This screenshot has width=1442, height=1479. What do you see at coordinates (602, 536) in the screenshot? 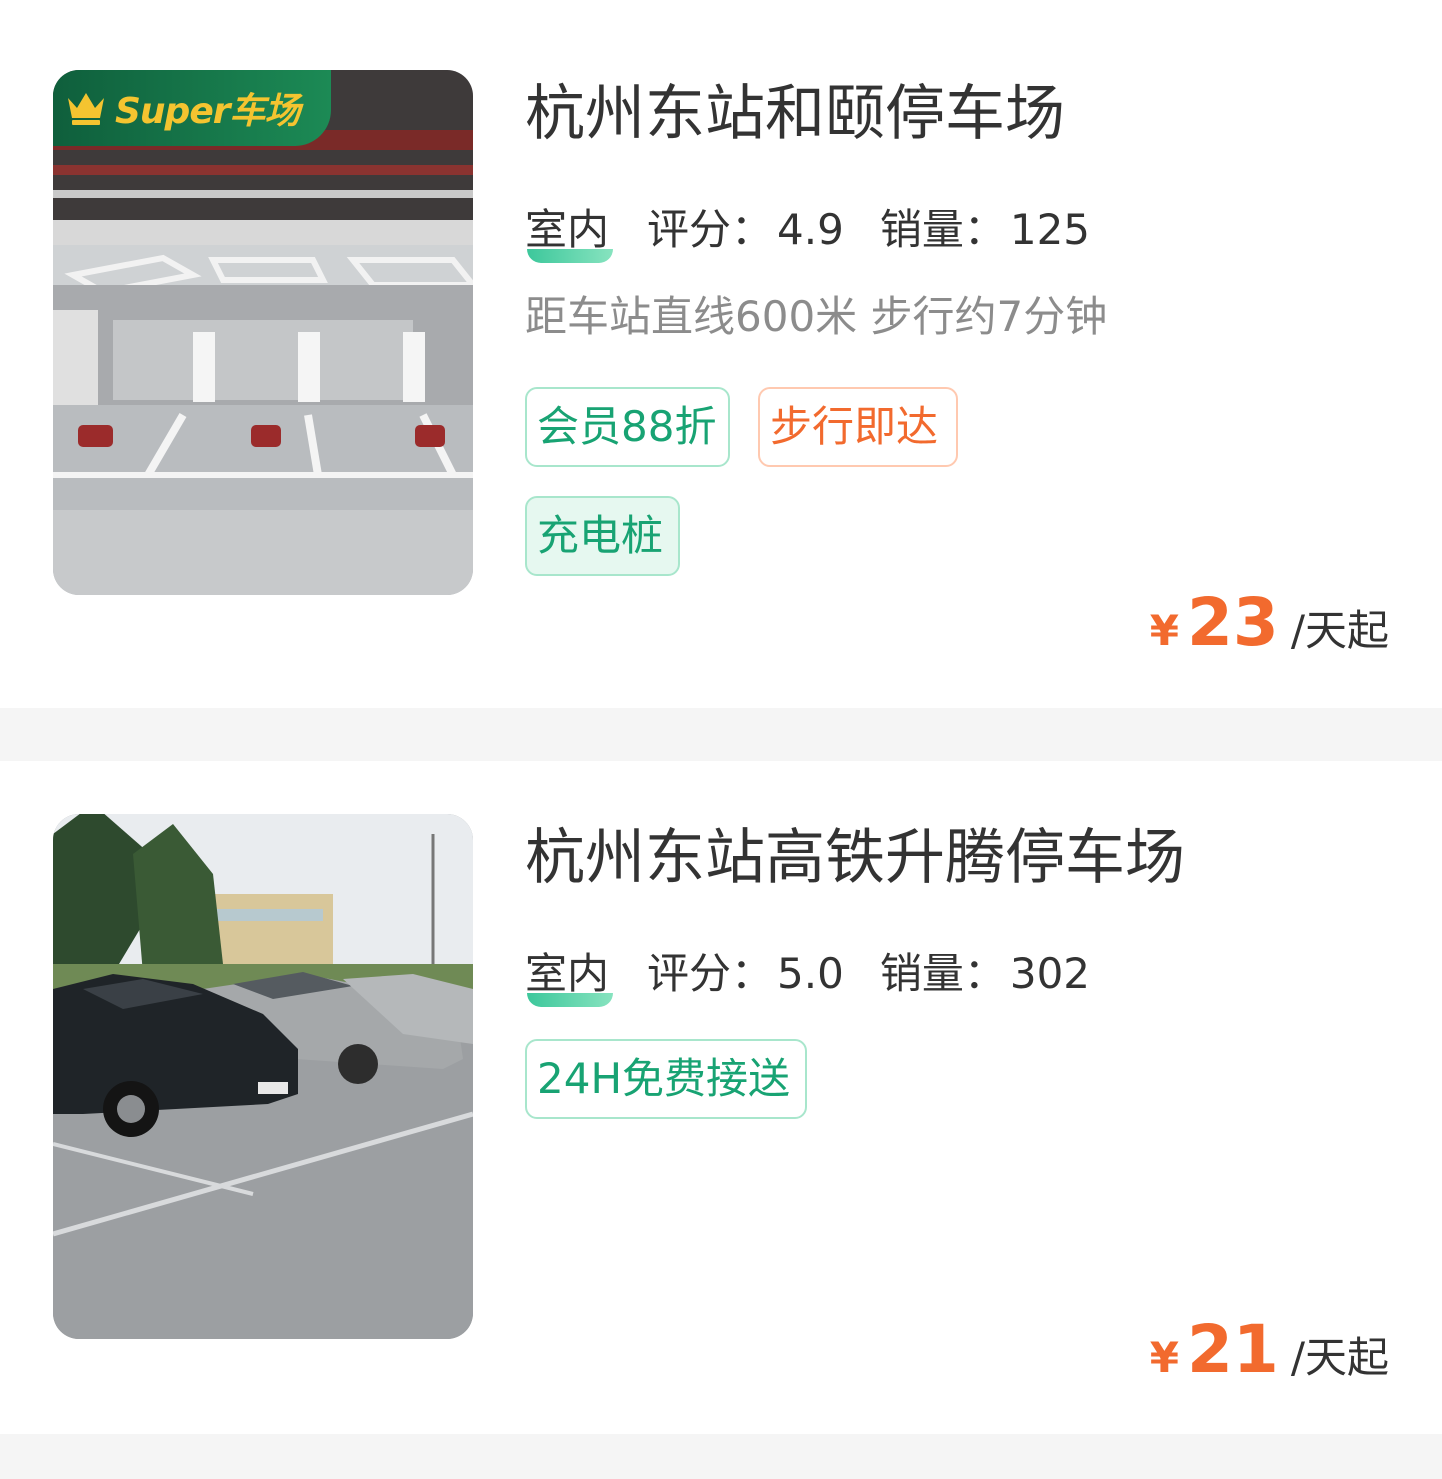
I see `tag-charging-pile: 充电桩` at bounding box center [602, 536].